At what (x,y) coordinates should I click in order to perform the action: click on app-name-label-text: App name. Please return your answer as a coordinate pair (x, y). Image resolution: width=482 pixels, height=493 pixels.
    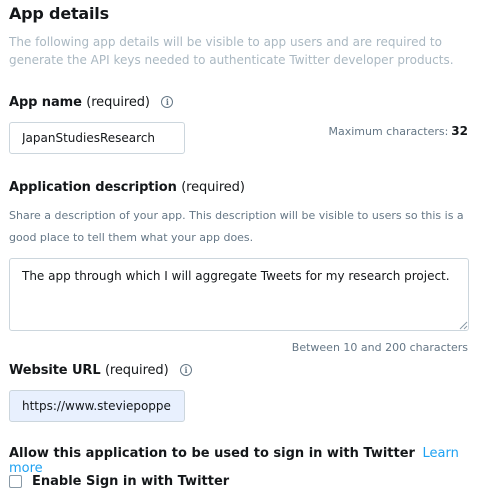
    Looking at the image, I should click on (45, 102).